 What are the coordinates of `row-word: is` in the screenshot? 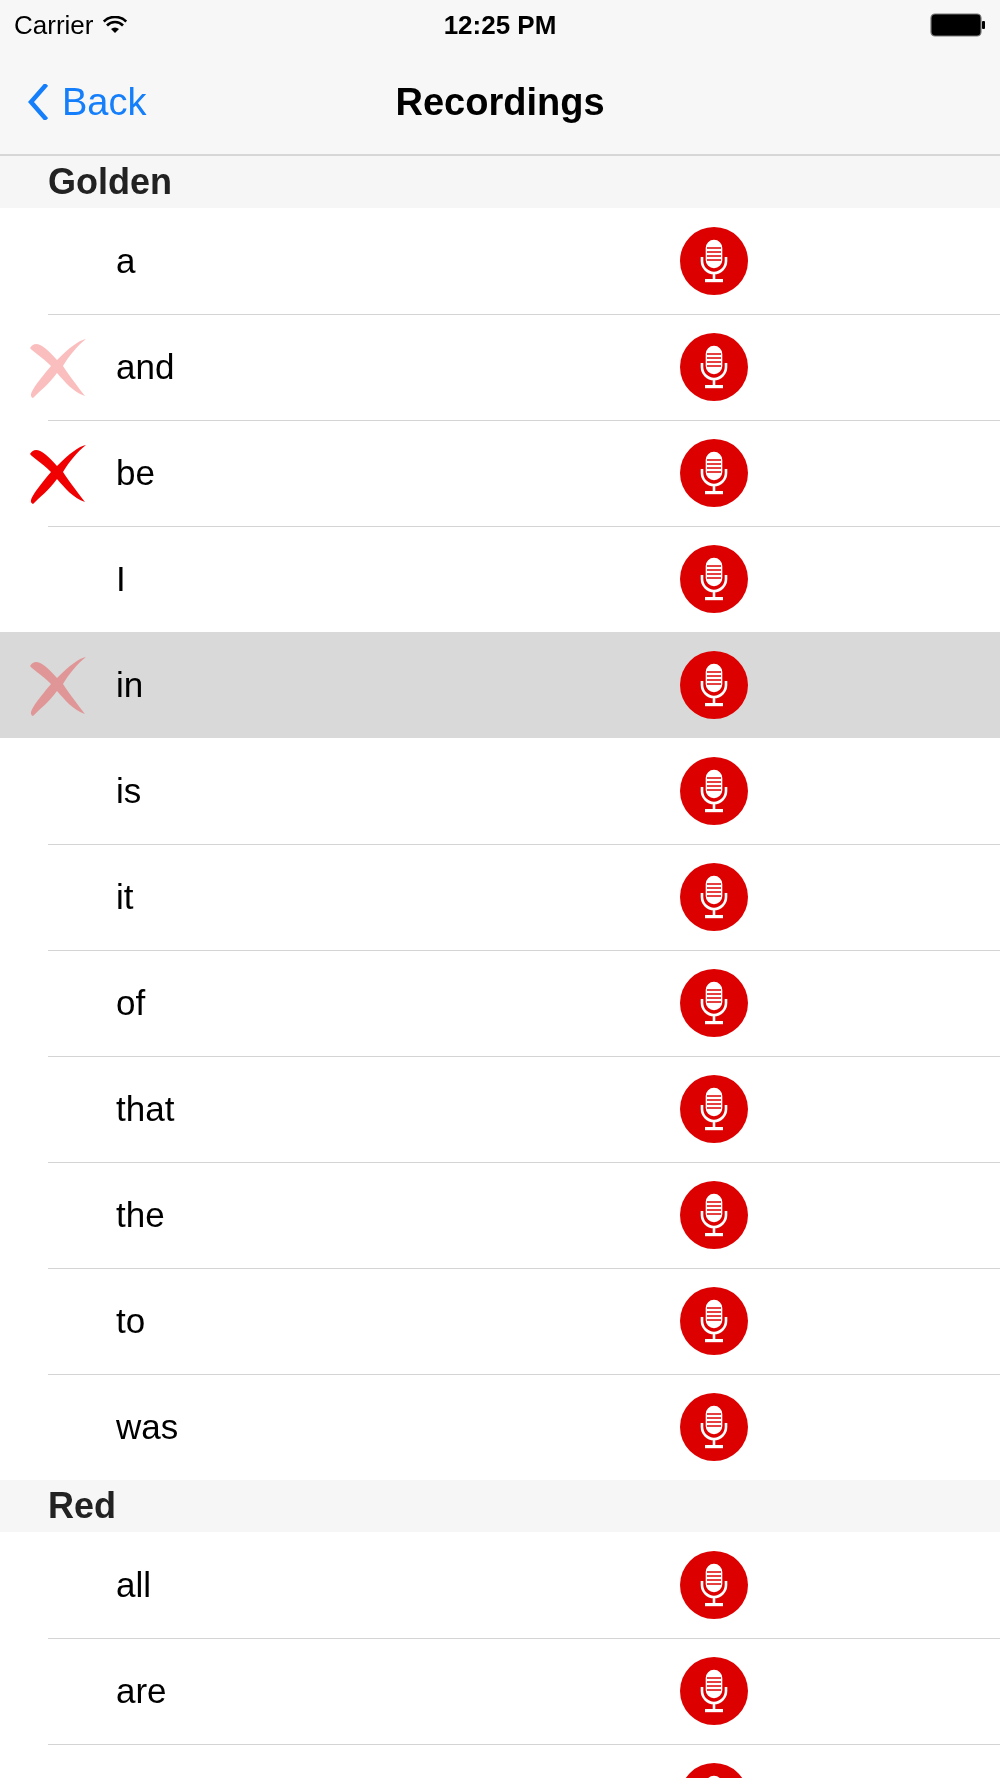 It's located at (129, 791).